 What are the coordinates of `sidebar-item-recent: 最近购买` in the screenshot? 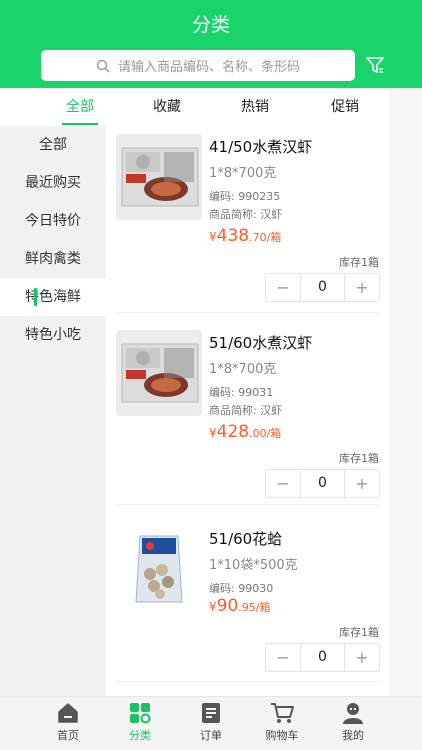 It's located at (53, 183).